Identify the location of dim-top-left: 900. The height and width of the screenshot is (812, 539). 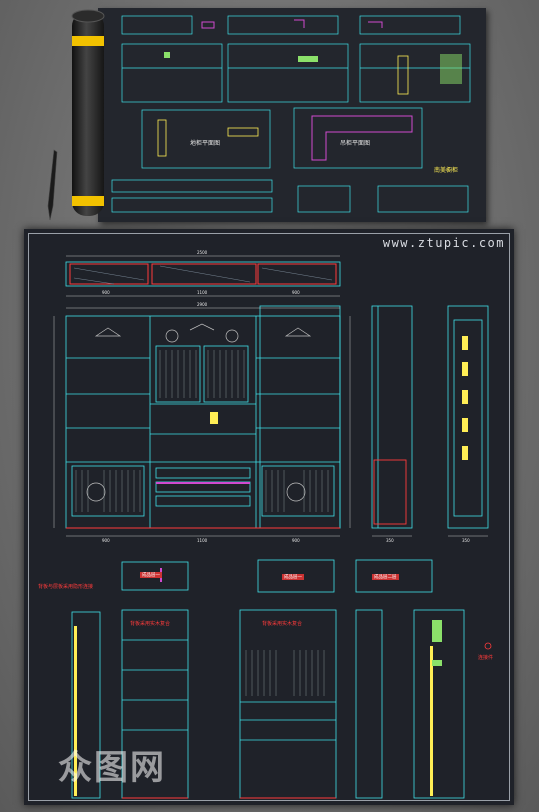
(106, 292).